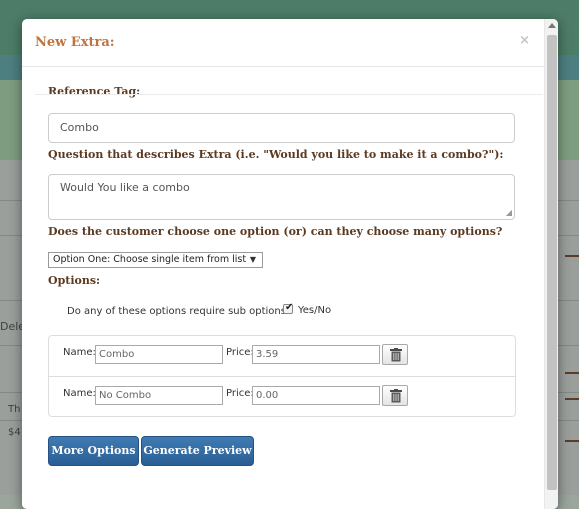  I want to click on scroll-up-icon, so click(552, 25).